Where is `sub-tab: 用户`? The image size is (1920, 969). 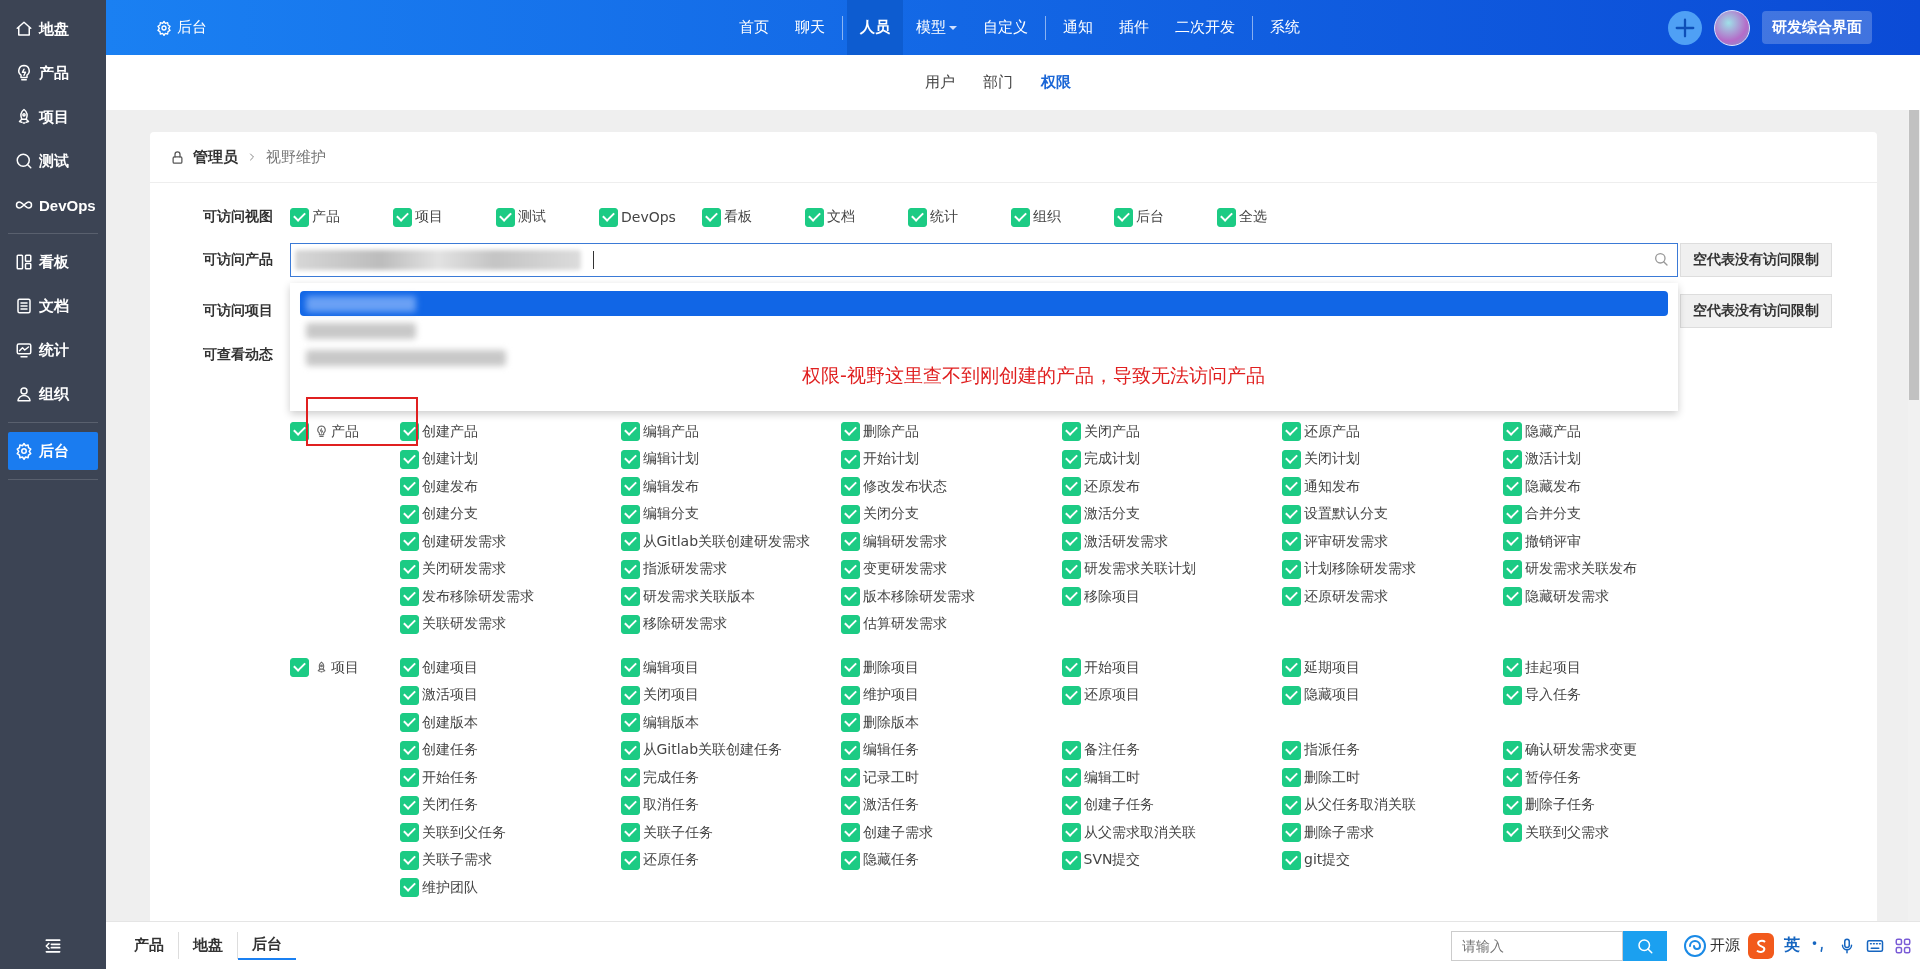 sub-tab: 用户 is located at coordinates (940, 82).